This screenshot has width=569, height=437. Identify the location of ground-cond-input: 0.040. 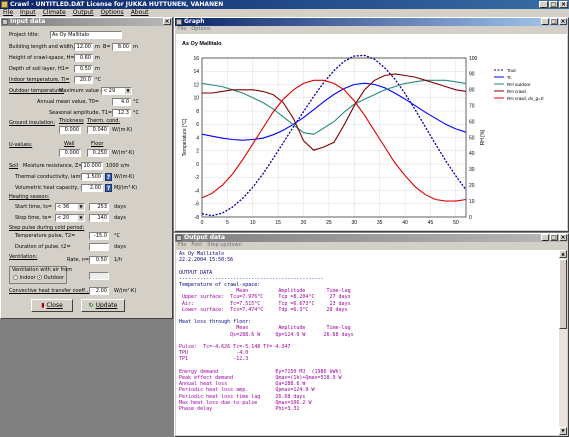
(98, 130).